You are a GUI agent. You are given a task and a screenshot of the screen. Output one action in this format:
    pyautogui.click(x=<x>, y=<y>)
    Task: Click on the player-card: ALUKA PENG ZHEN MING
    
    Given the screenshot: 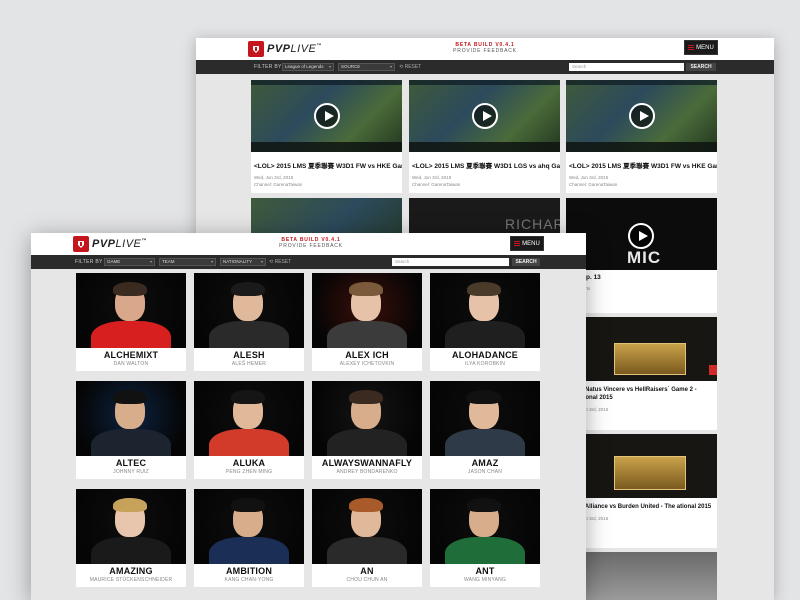 What is the action you would take?
    pyautogui.click(x=249, y=430)
    